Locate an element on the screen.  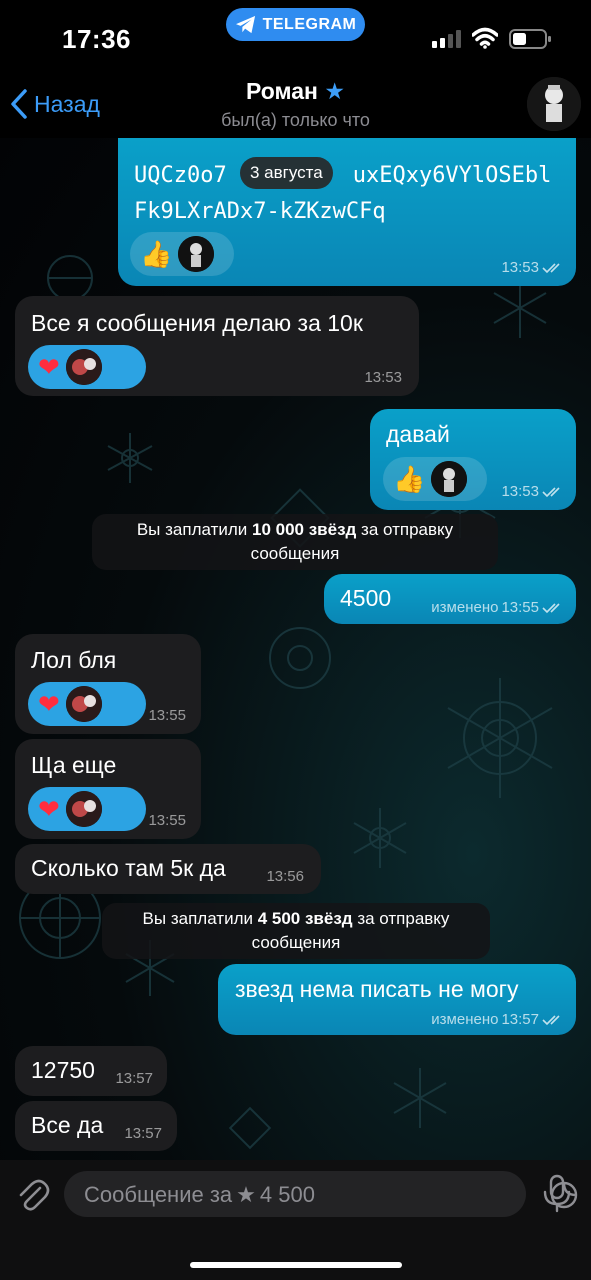
star-icon: ★ is located at coordinates (246, 1194).